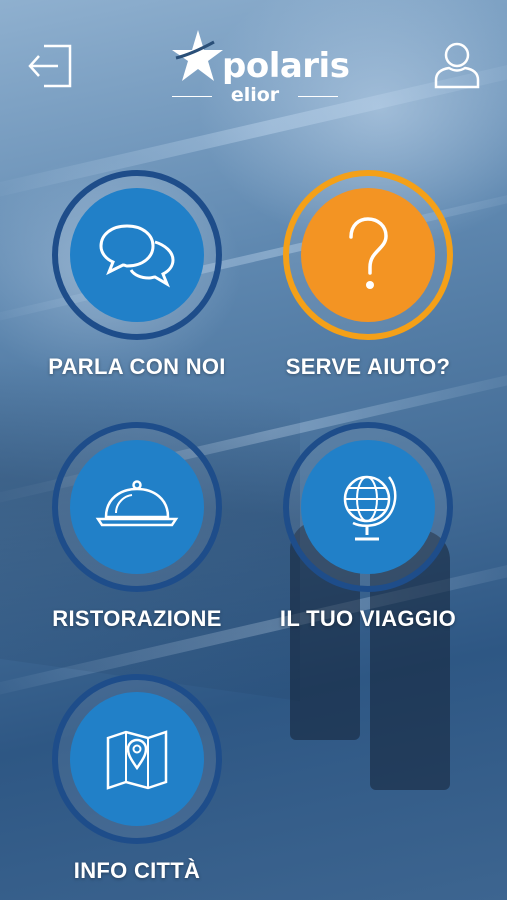  I want to click on tile-label: Il tuo viaggio, so click(368, 618).